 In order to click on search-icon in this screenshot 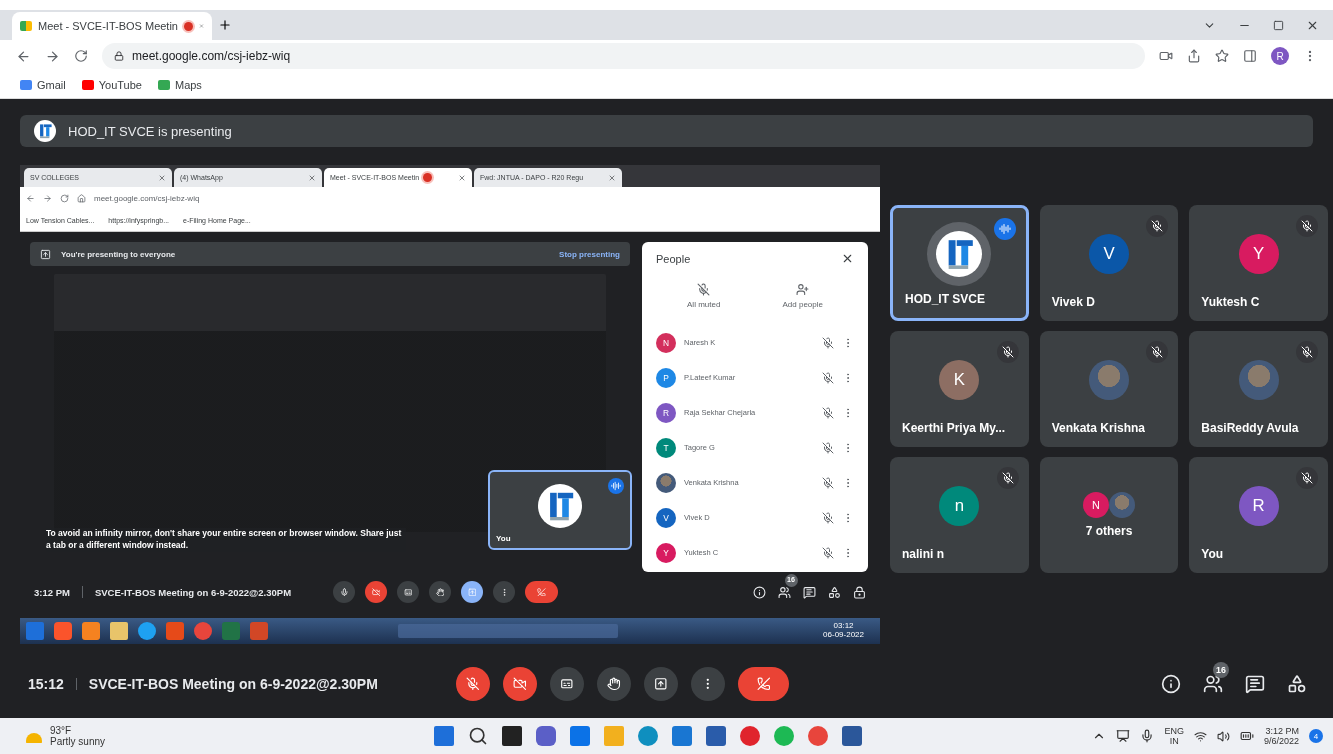, I will do `click(478, 736)`.